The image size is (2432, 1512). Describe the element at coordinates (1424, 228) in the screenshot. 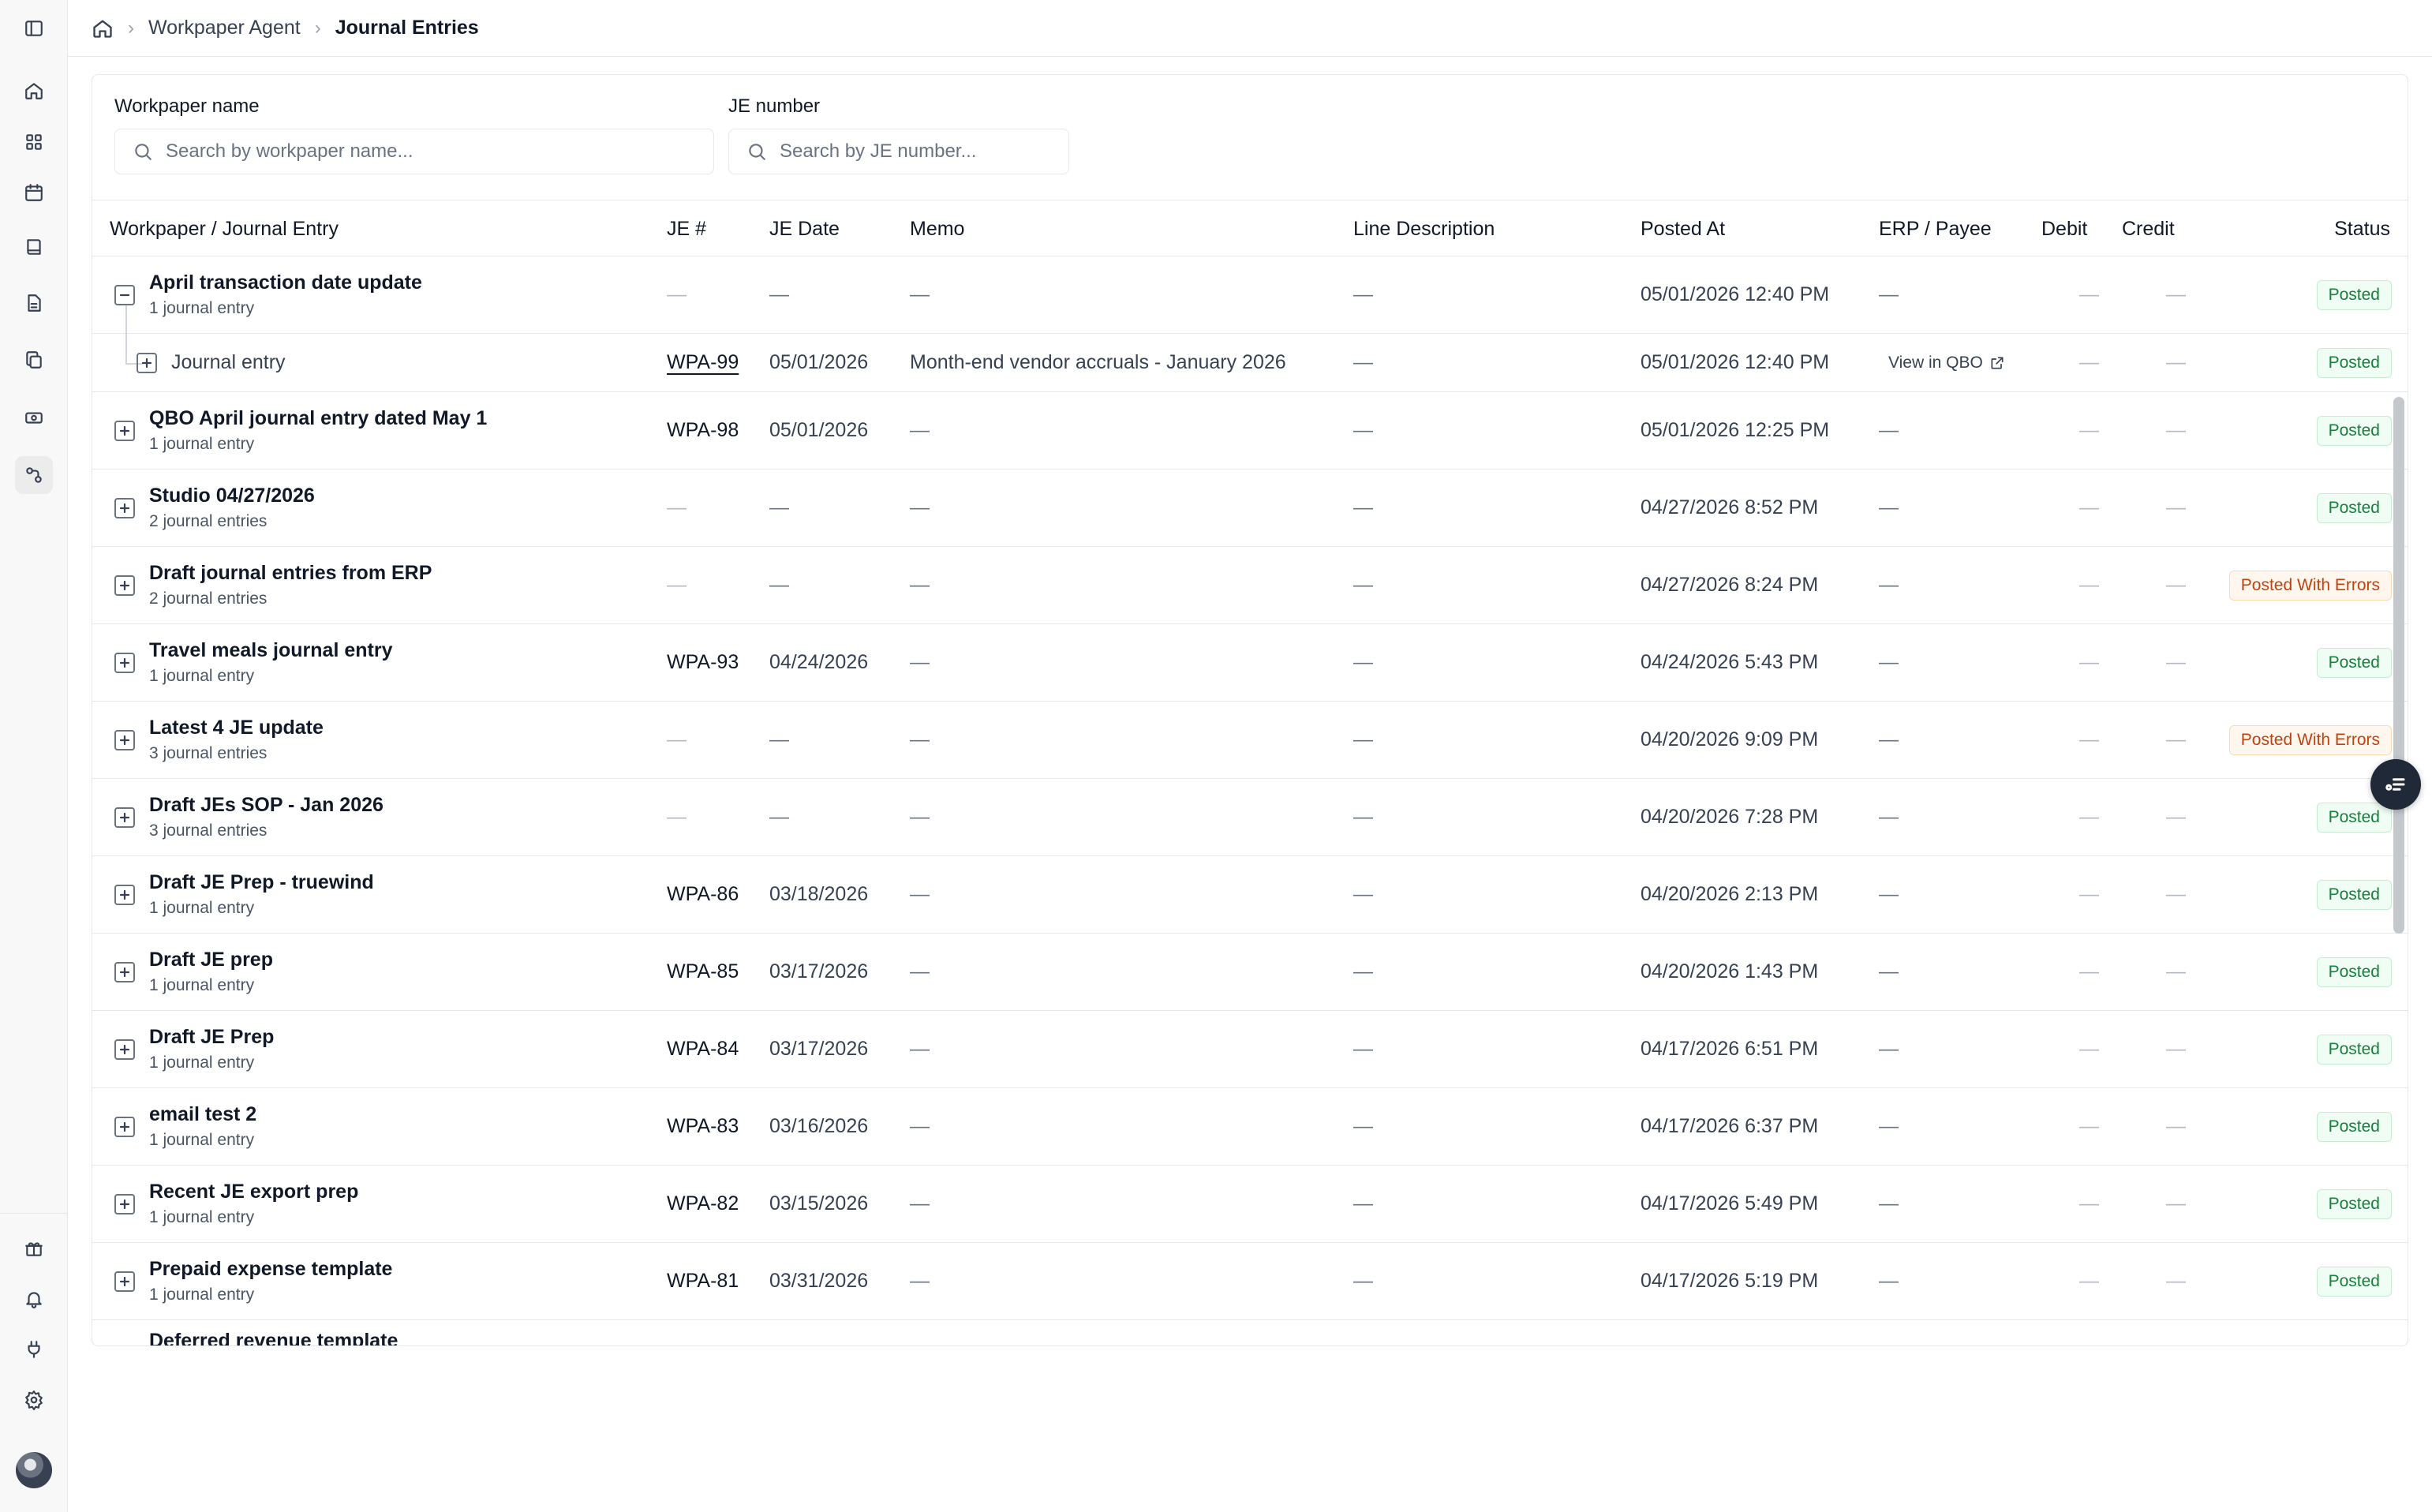

I see `col-line-description: Line Description` at that location.